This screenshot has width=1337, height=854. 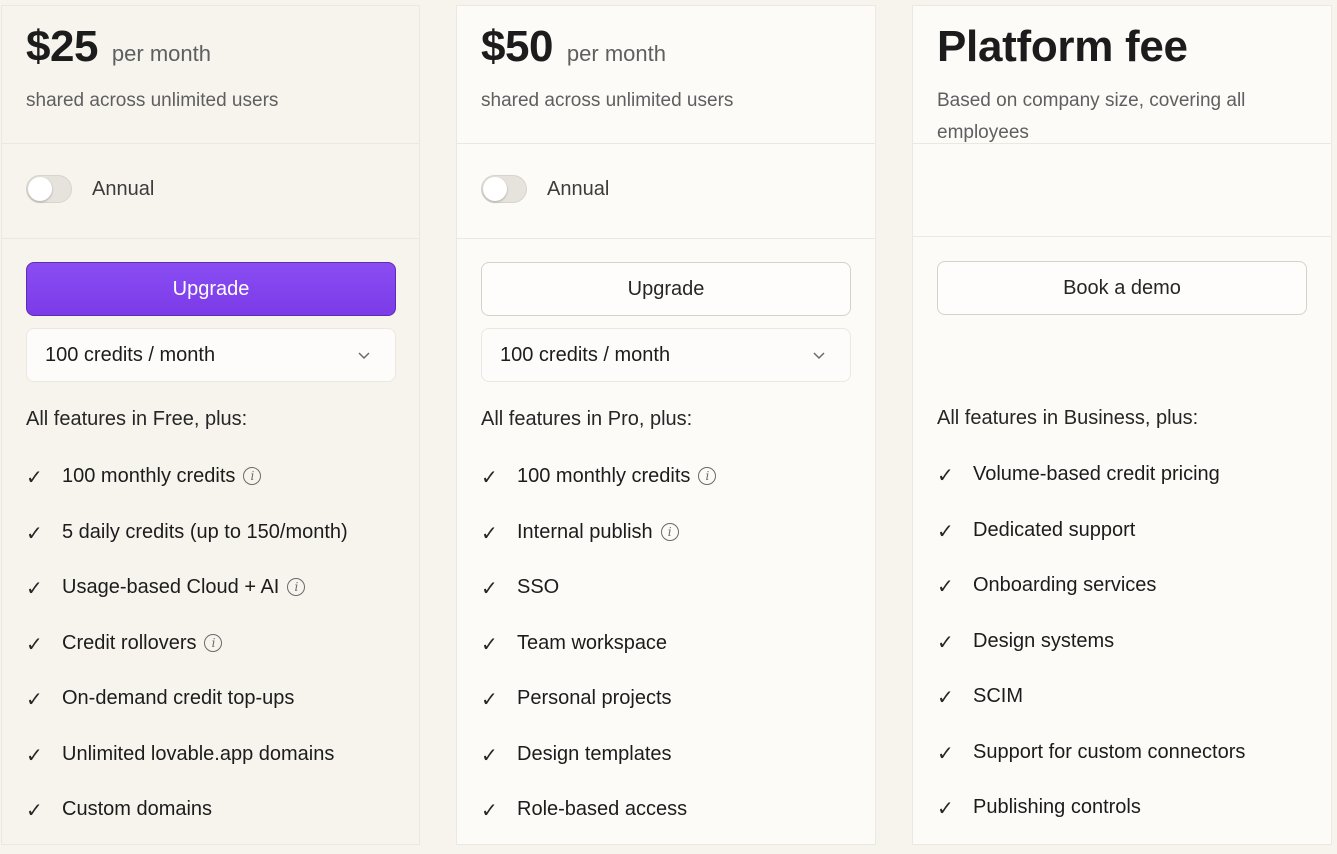 What do you see at coordinates (205, 531) in the screenshot?
I see `feature-text: 5 daily credits (up to 150/month)` at bounding box center [205, 531].